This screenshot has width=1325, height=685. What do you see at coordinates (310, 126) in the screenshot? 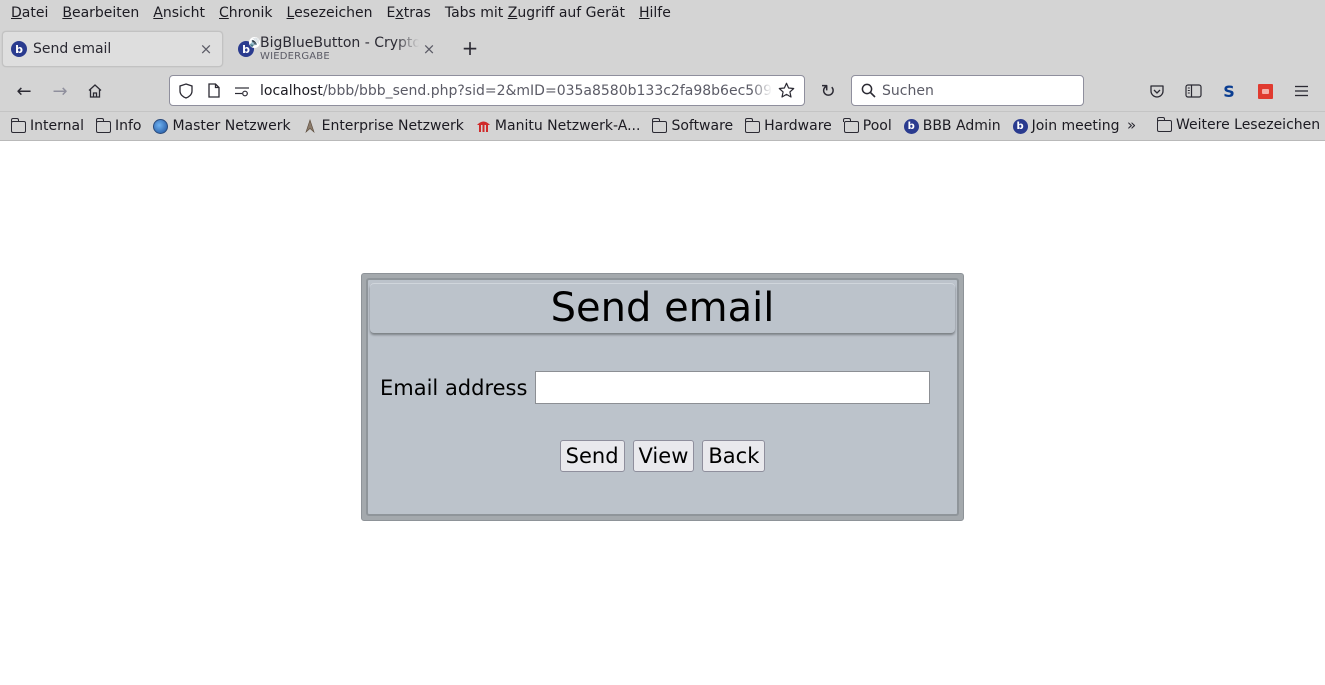
I see `enterprise-icon` at bounding box center [310, 126].